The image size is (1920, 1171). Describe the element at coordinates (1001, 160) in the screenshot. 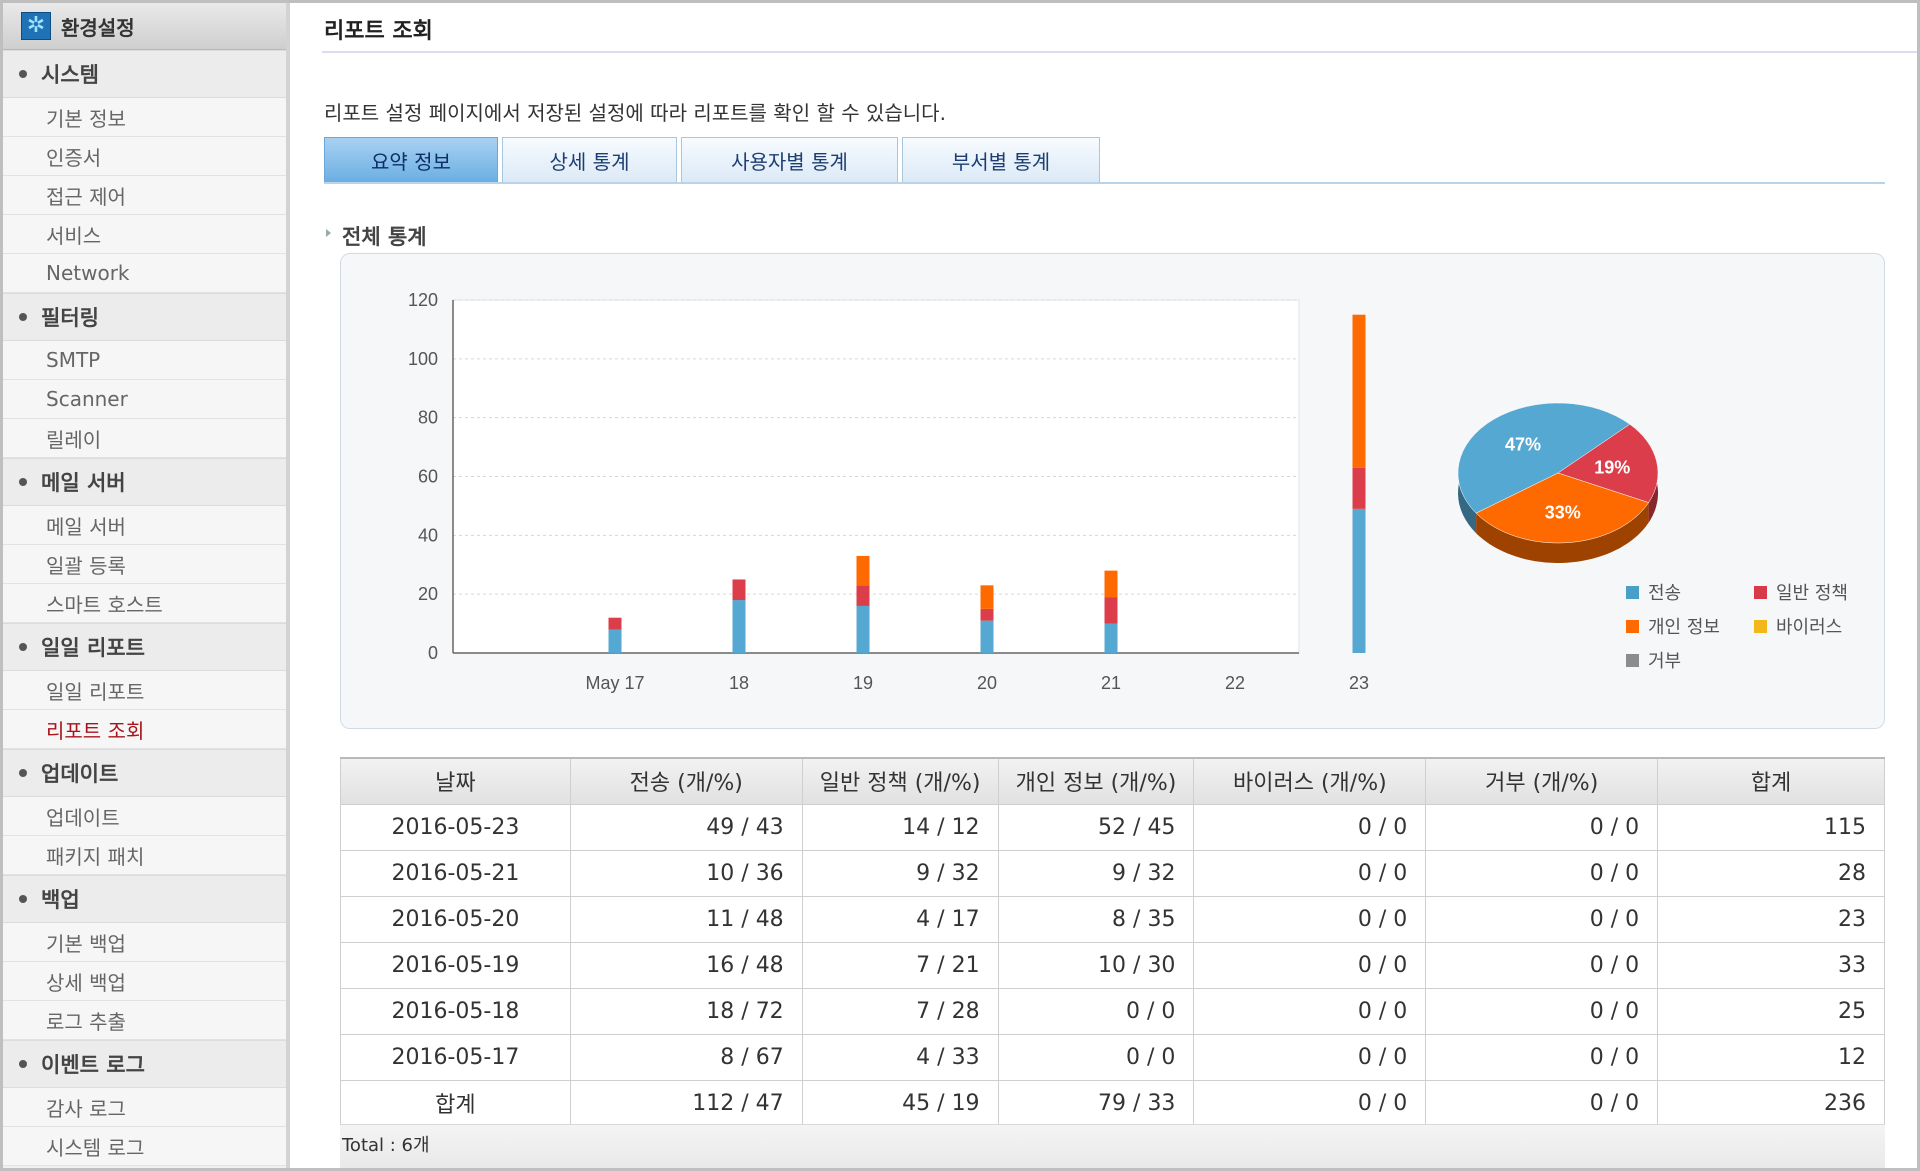

I see `tab: 부서별 통계` at that location.